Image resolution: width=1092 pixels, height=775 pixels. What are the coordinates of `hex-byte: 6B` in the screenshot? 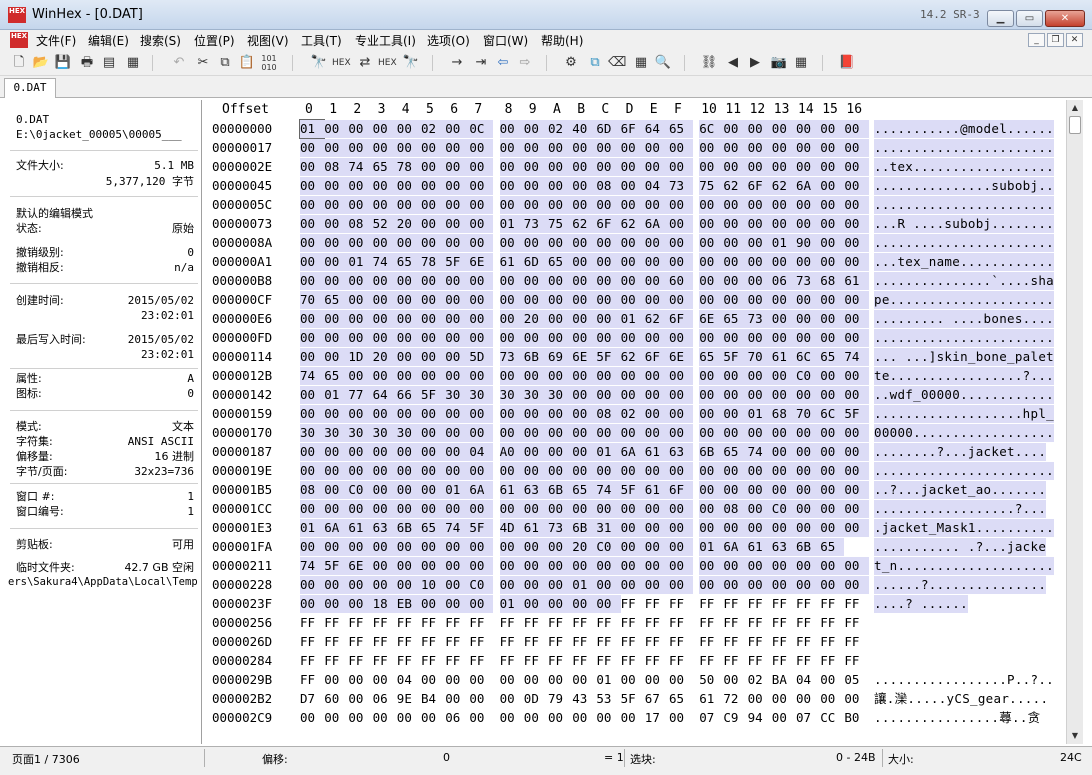 It's located at (808, 547).